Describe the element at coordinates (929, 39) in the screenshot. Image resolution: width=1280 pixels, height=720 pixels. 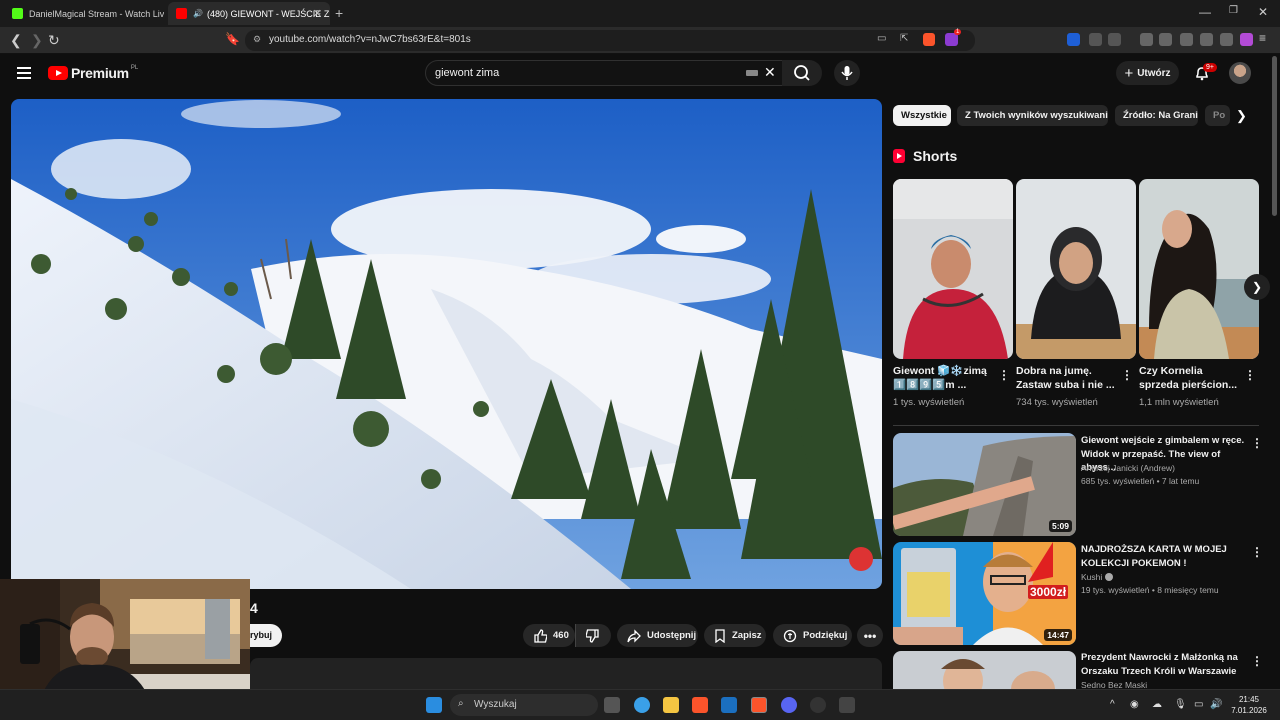
I see `brave-shields-icon` at that location.